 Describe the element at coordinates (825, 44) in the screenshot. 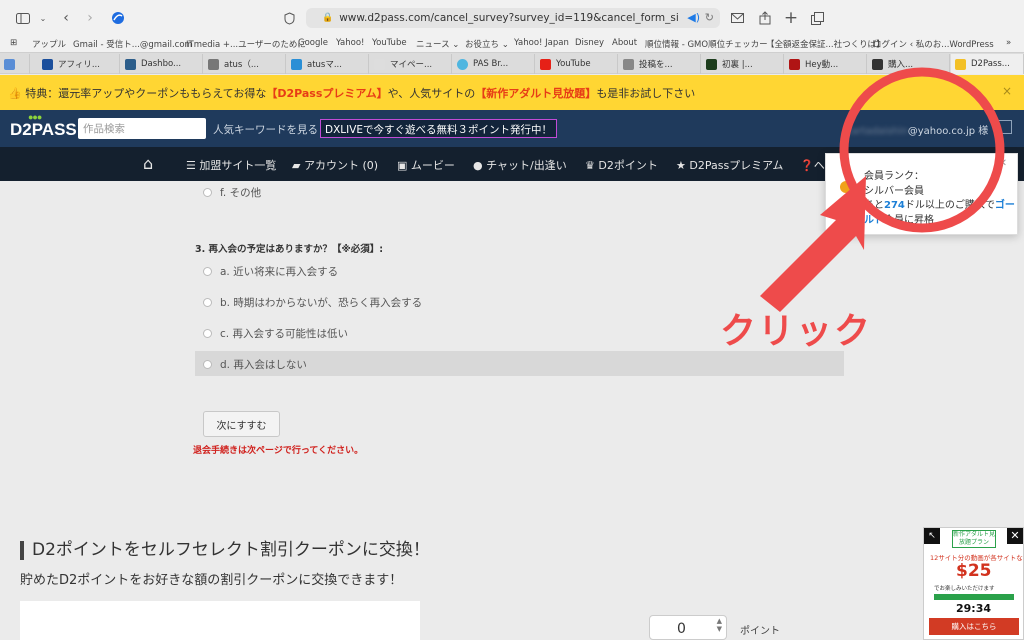

I see `bookmark-item: 【全額返金保証...社つくりば】` at that location.